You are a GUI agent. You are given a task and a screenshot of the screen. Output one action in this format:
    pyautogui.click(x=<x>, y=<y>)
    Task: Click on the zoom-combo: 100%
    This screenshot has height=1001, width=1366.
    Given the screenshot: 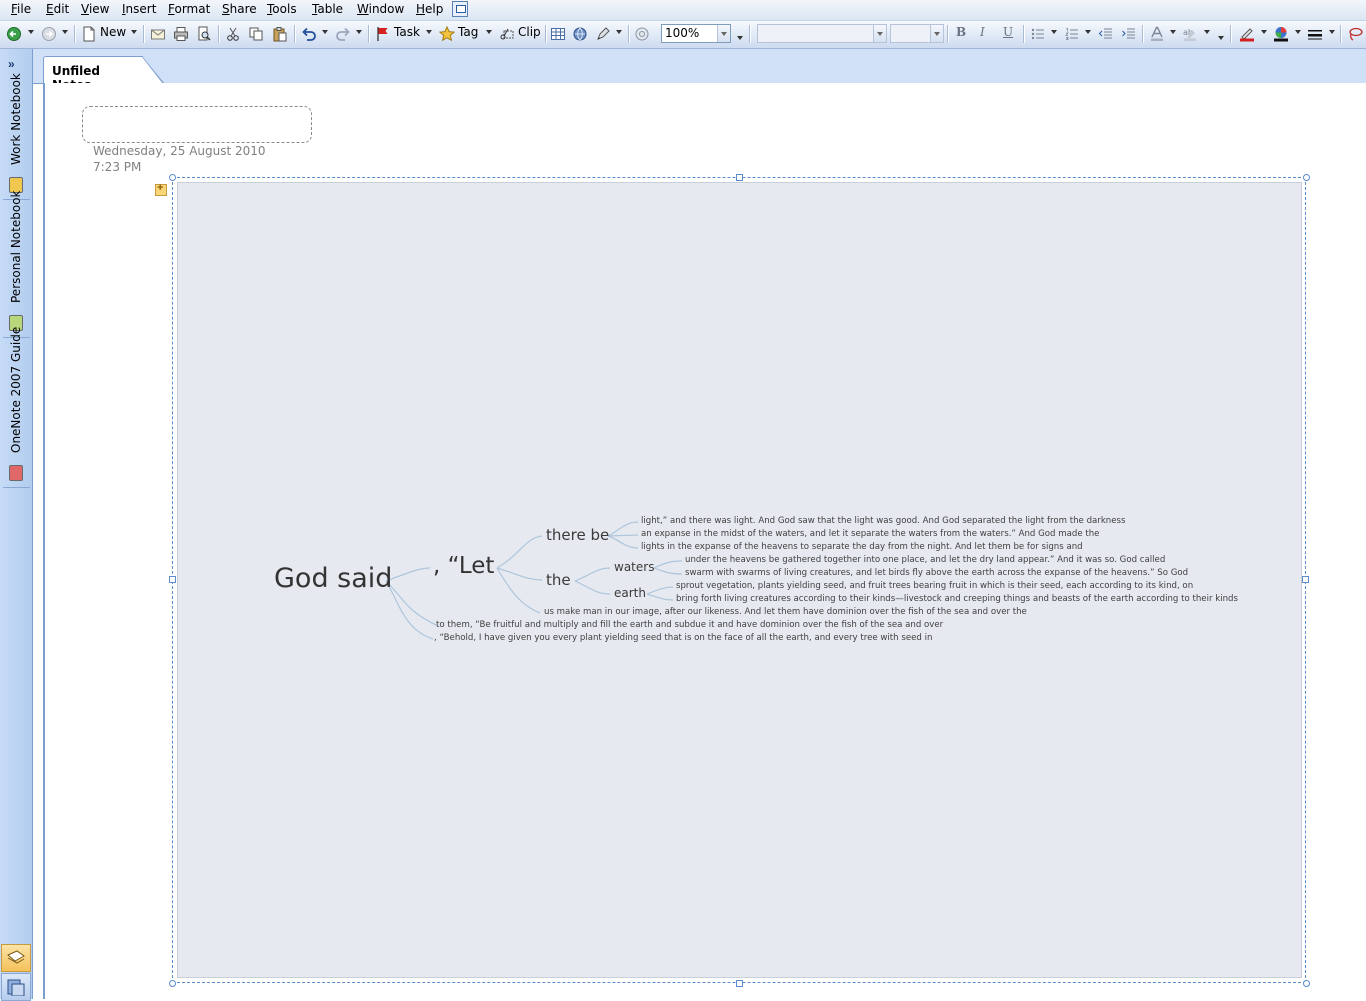 What is the action you would take?
    pyautogui.click(x=696, y=33)
    